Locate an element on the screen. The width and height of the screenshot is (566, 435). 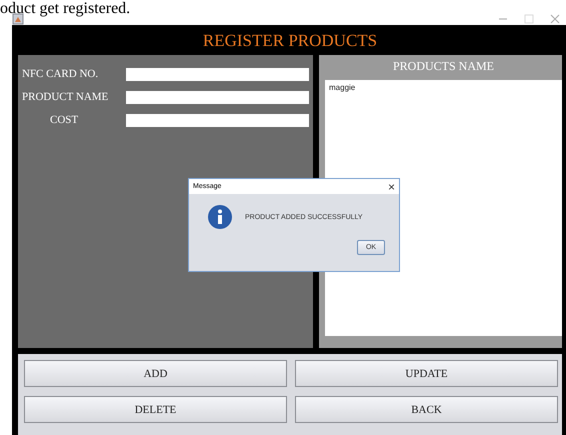
window-title: REGISTER PRODUCTS is located at coordinates (290, 41).